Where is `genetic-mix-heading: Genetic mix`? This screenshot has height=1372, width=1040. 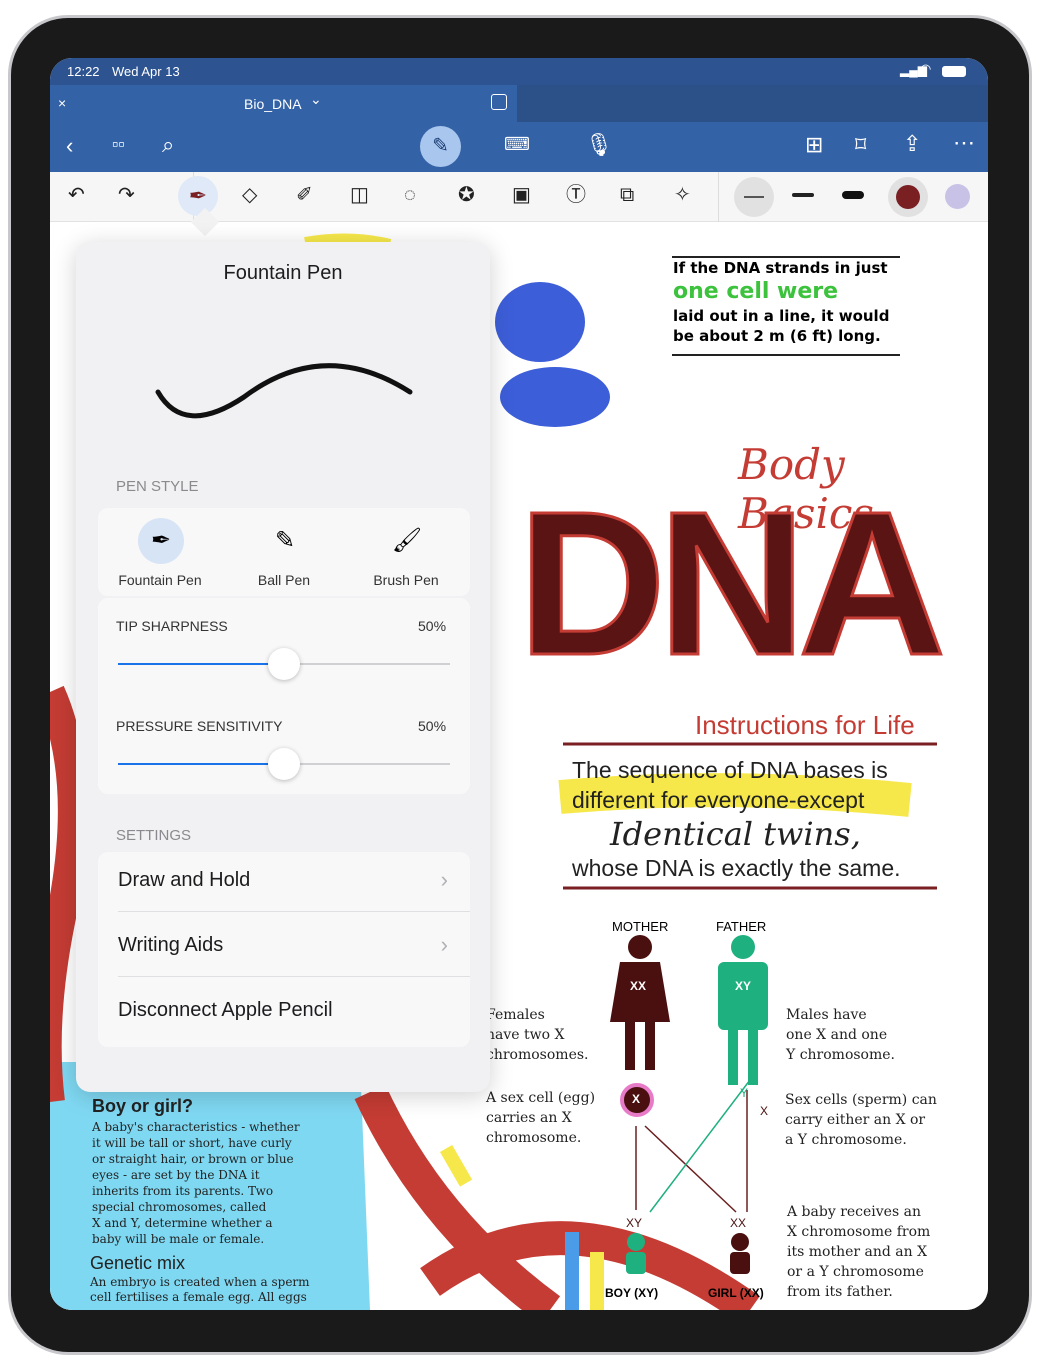
genetic-mix-heading: Genetic mix is located at coordinates (138, 1263).